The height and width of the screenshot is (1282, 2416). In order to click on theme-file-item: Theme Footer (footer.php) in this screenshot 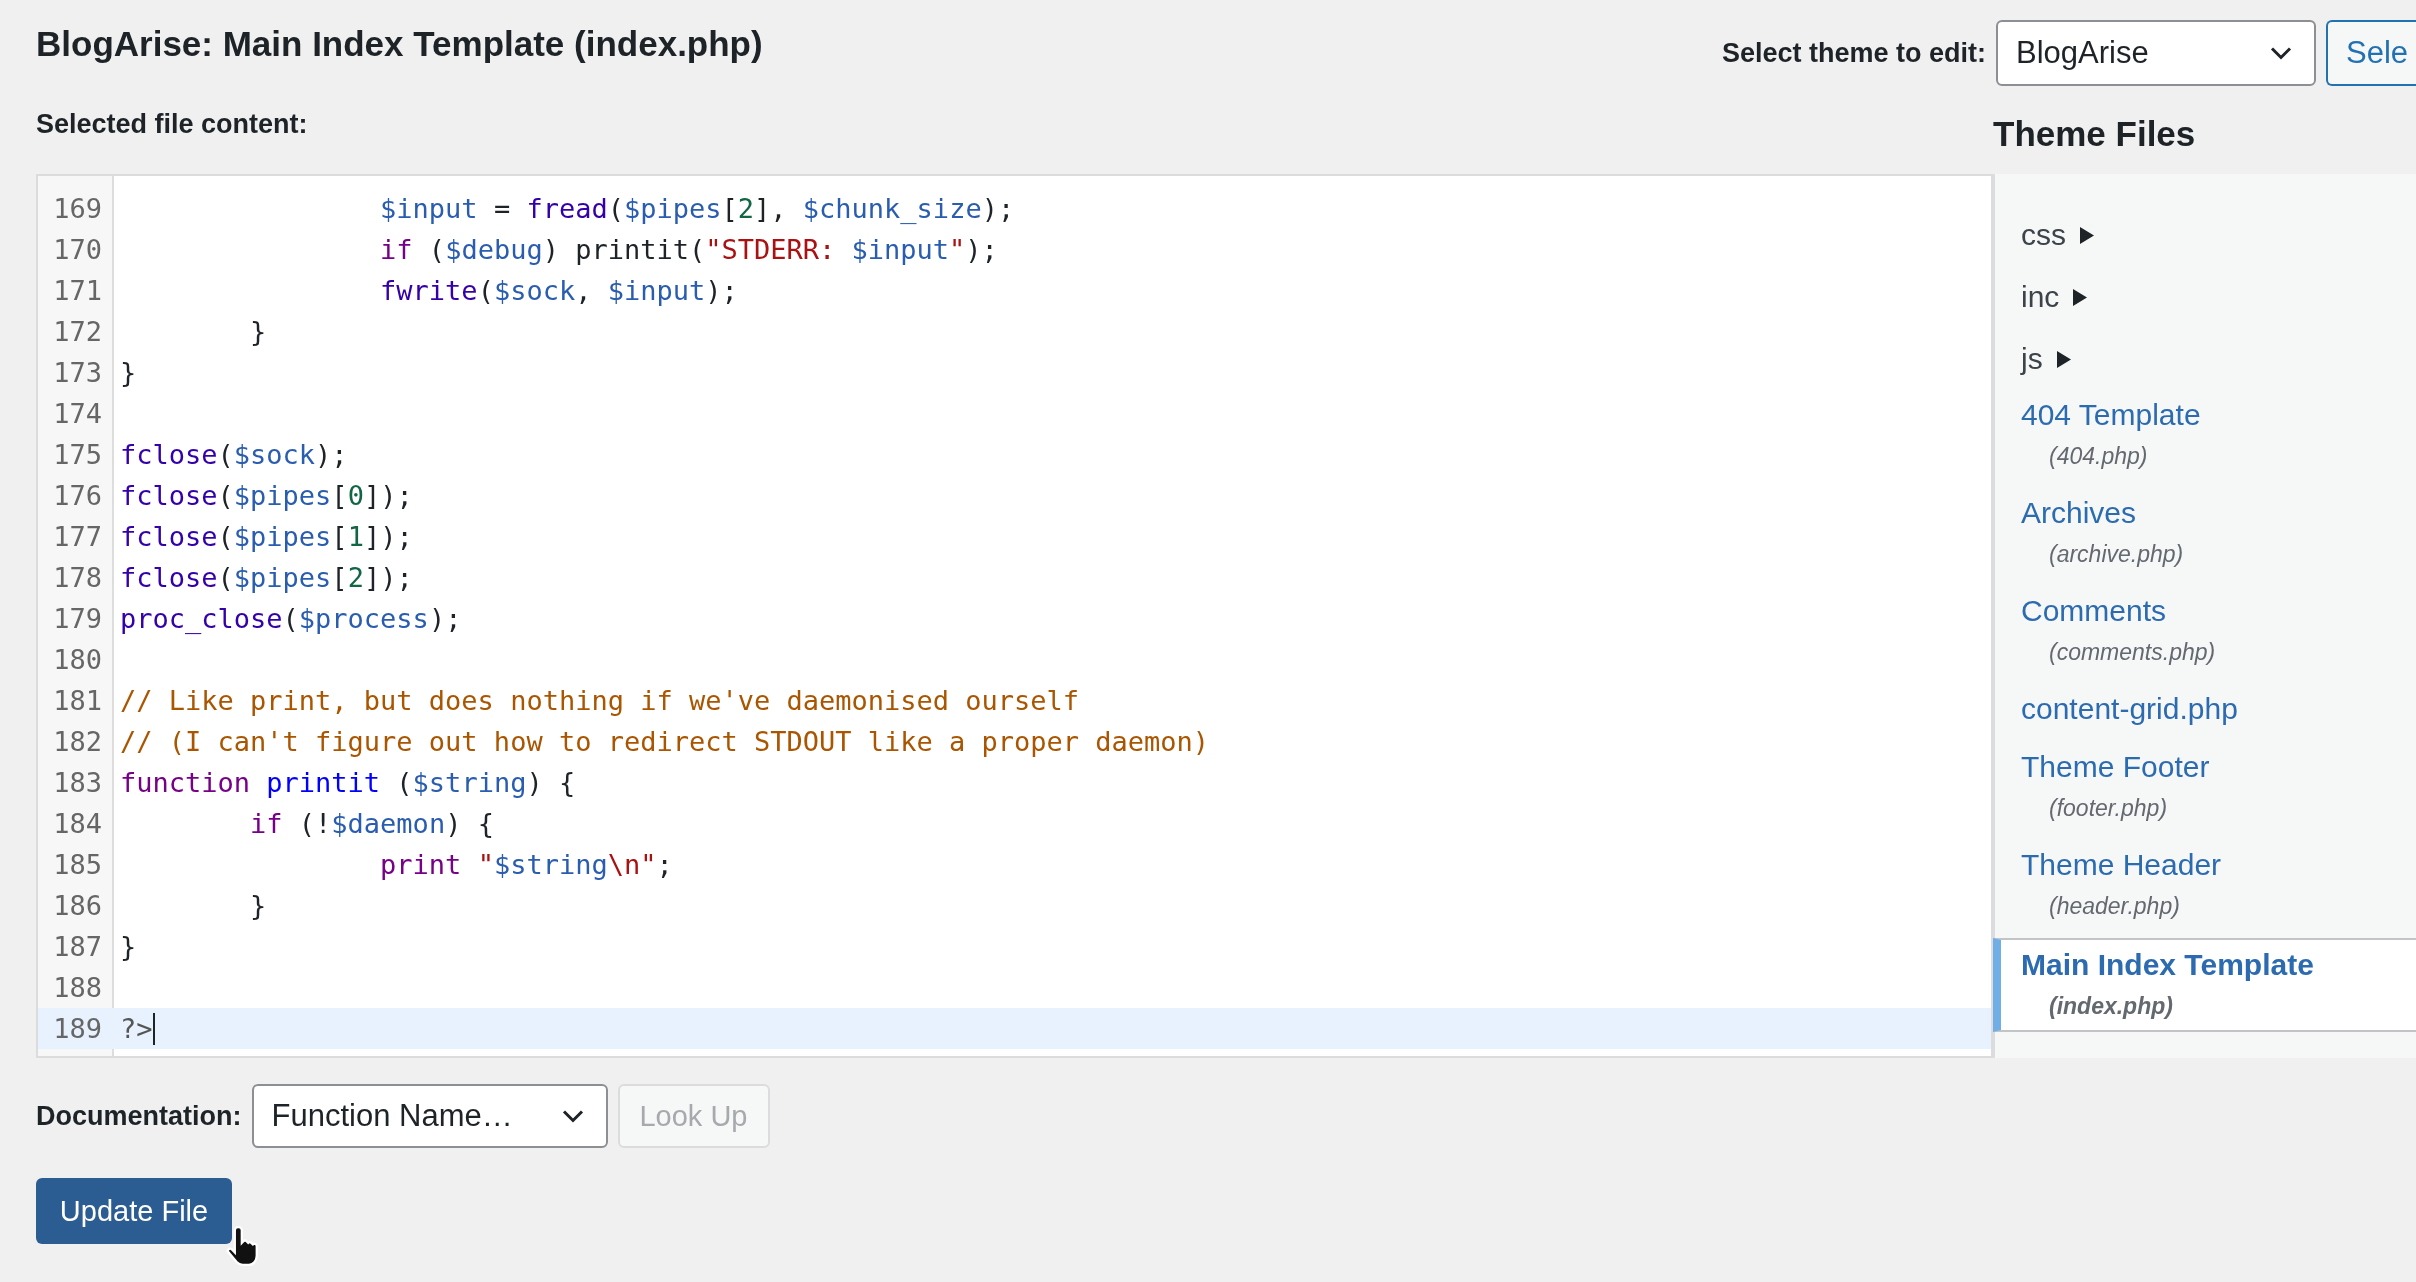, I will do `click(2205, 787)`.